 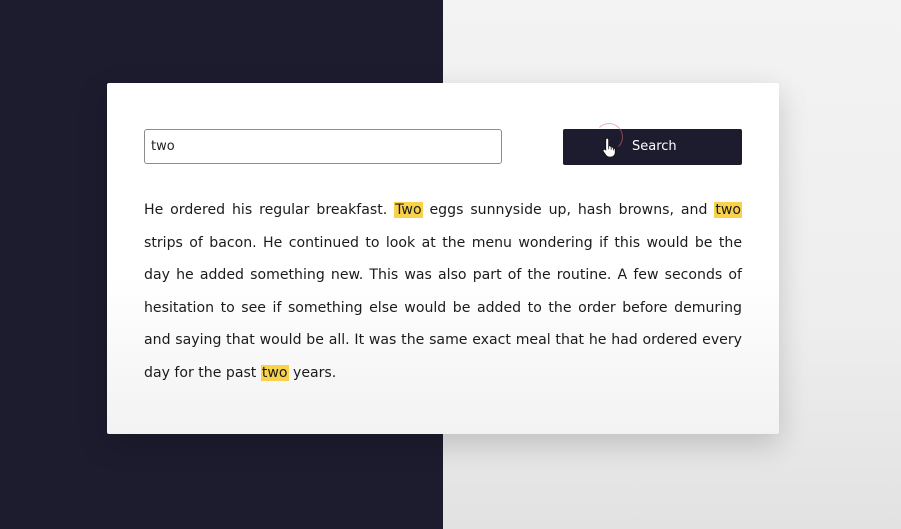 I want to click on text-segment: eggs sunnyside up, hash browns, and, so click(x=568, y=210).